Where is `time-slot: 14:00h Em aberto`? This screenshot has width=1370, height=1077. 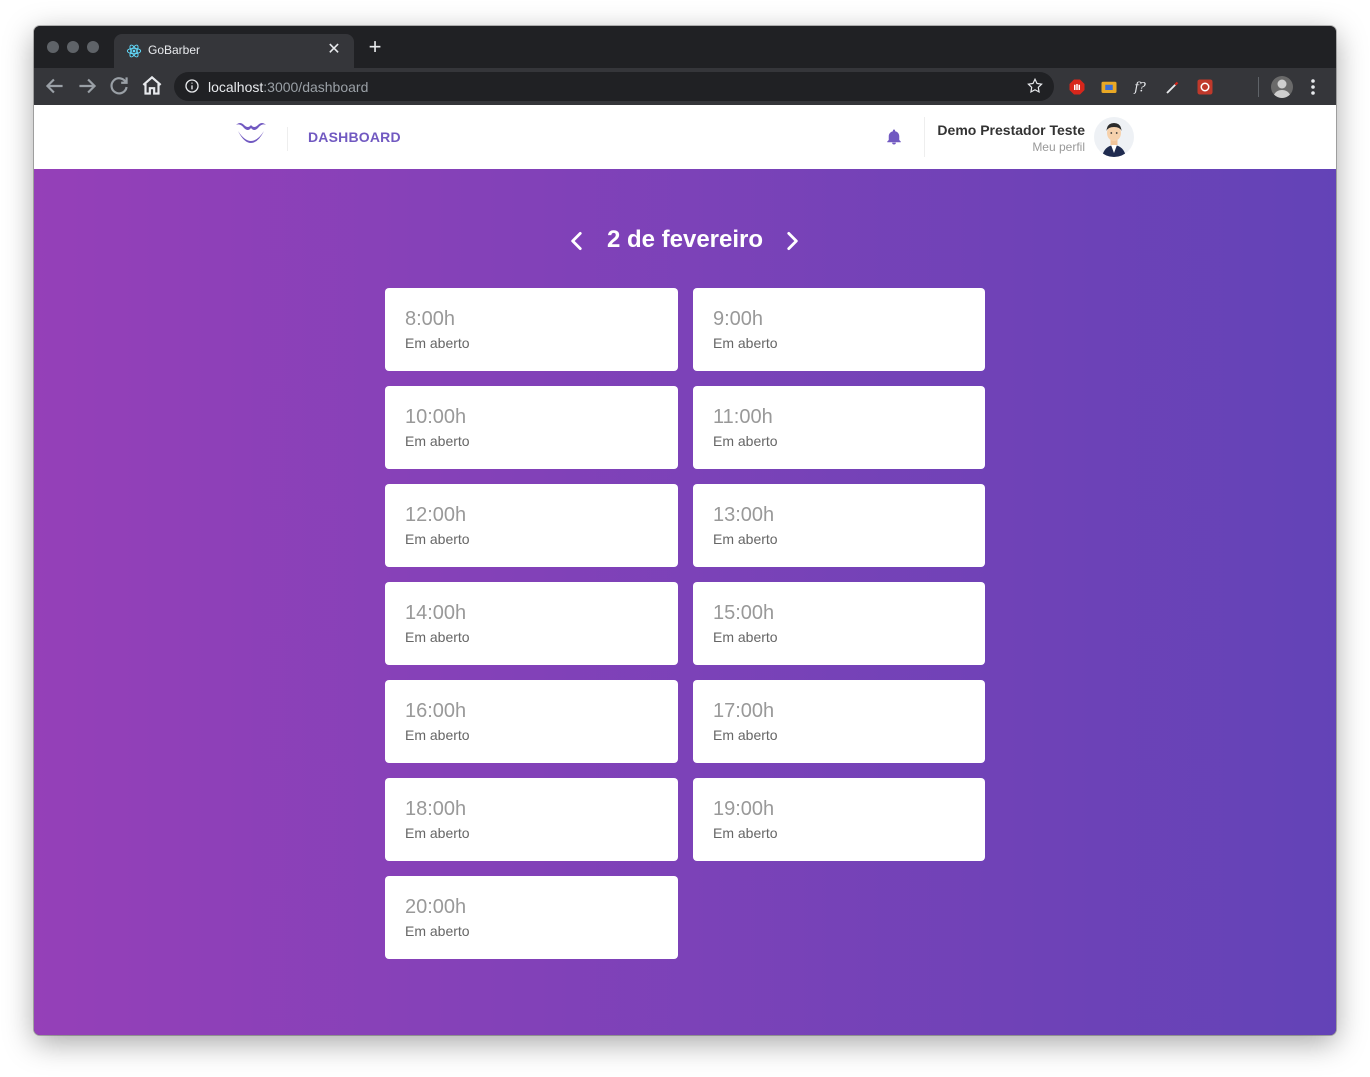
time-slot: 14:00h Em aberto is located at coordinates (531, 623).